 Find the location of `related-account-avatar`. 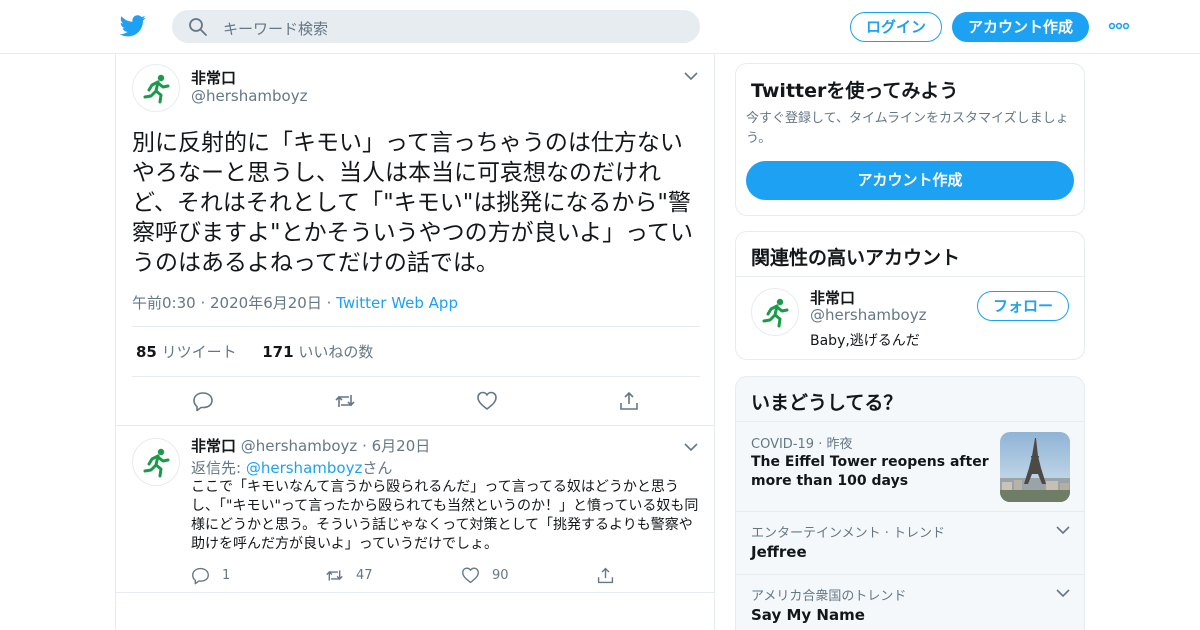

related-account-avatar is located at coordinates (775, 312).